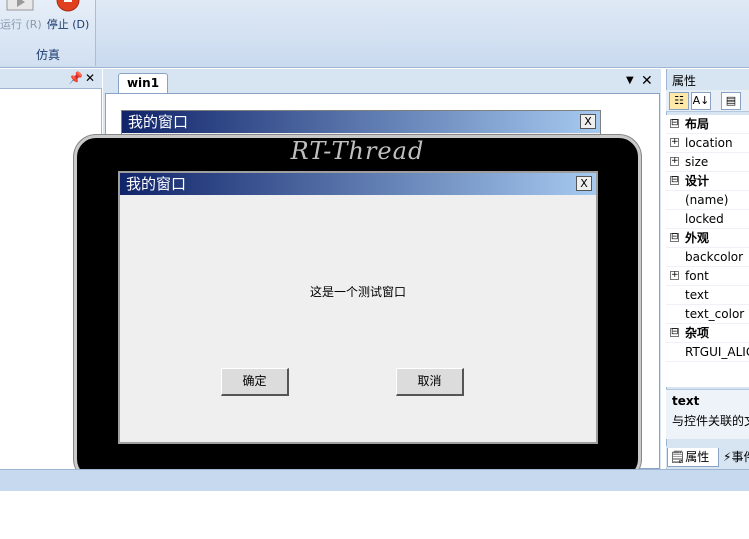 The image size is (749, 539). I want to click on events-tab-label: 事件, so click(740, 457).